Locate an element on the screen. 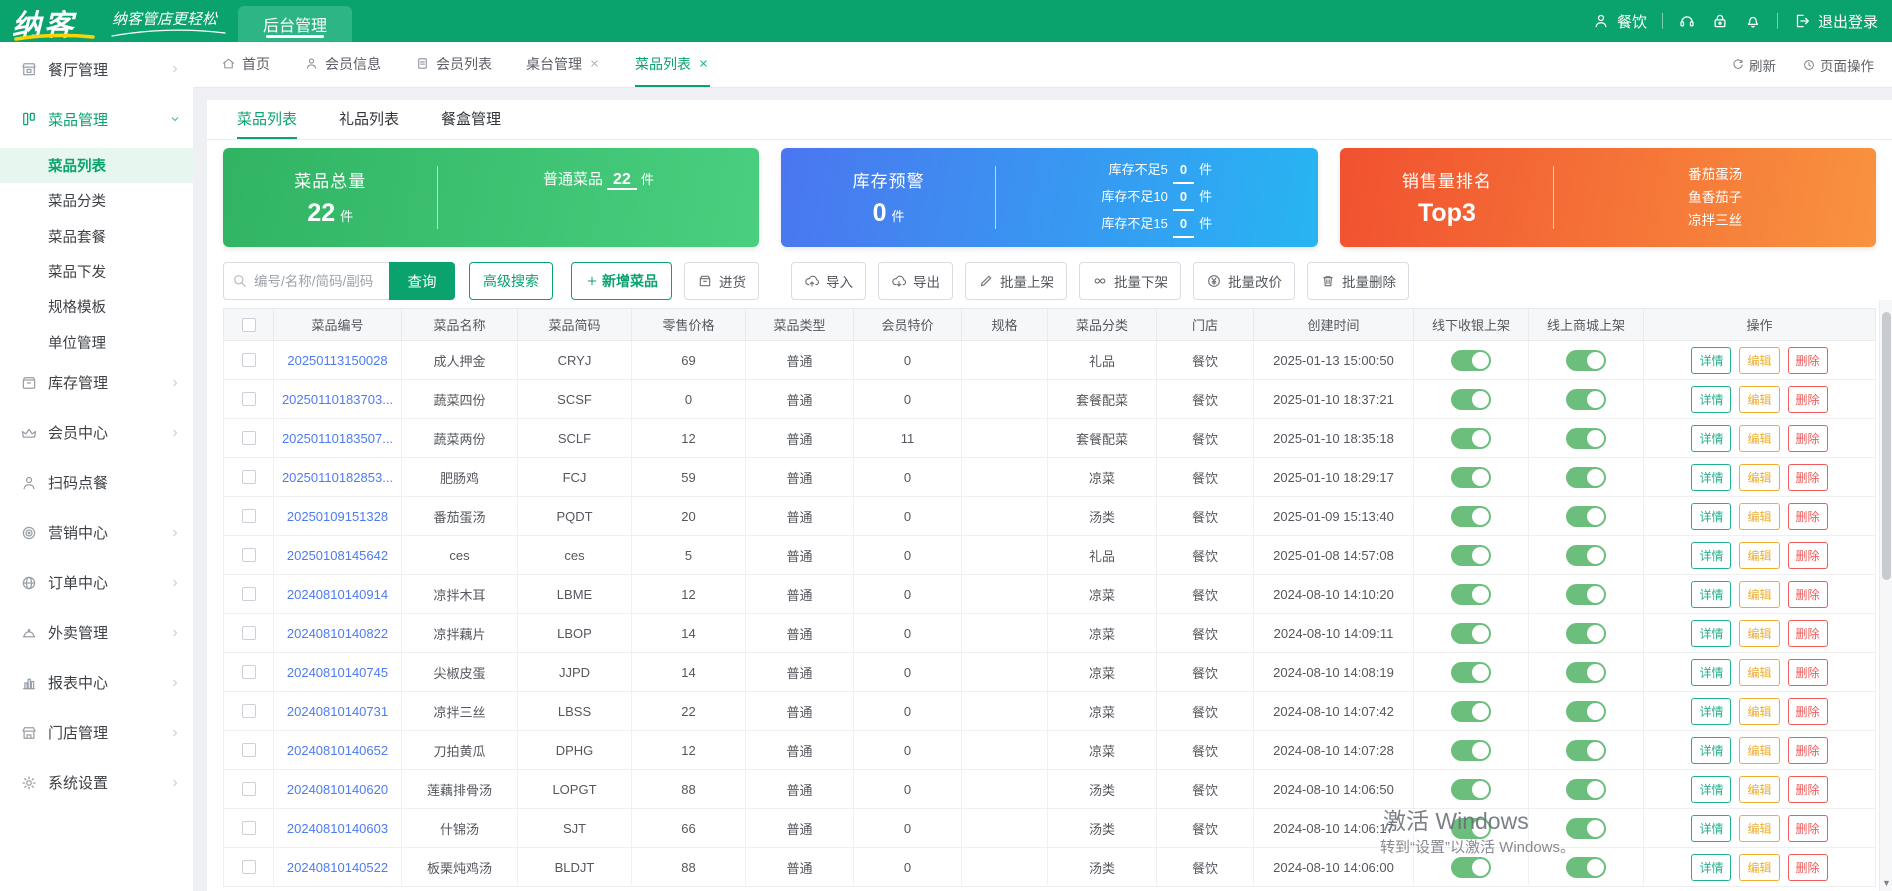 Image resolution: width=1892 pixels, height=891 pixels. sidebar-subitem-菜品套餐: 菜品套餐 is located at coordinates (96, 236).